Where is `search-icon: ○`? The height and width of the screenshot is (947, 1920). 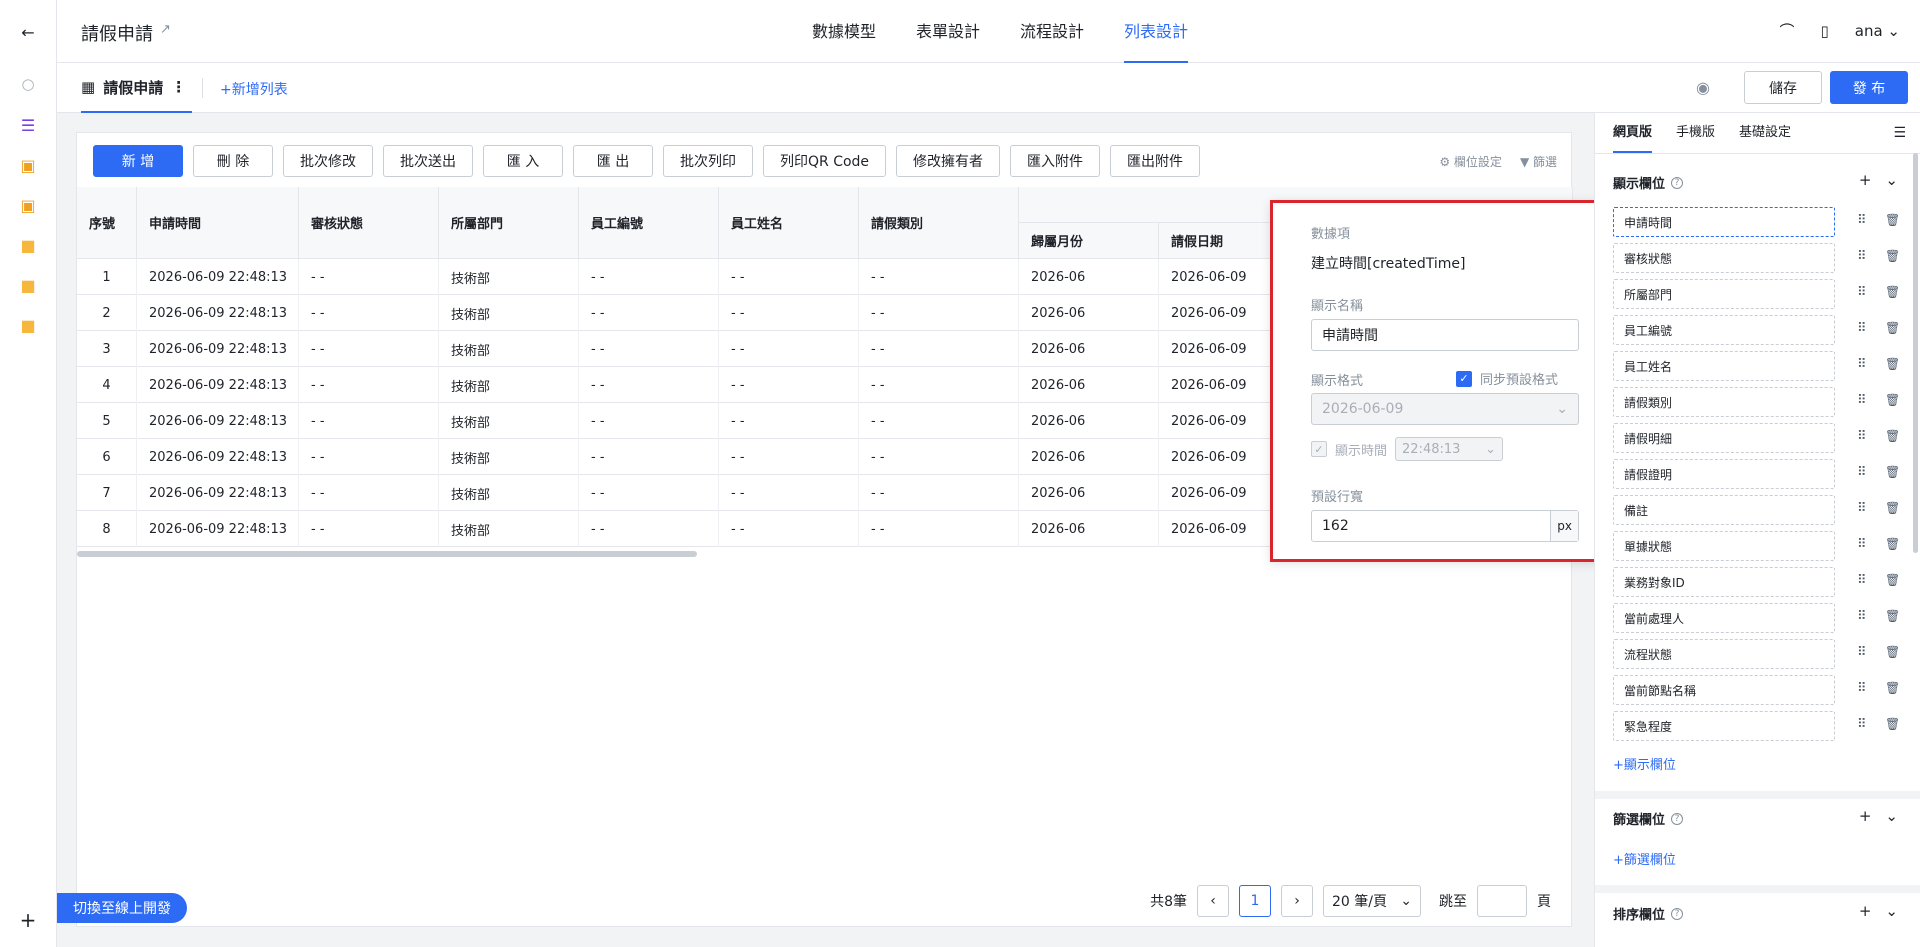
search-icon: ○ is located at coordinates (28, 84).